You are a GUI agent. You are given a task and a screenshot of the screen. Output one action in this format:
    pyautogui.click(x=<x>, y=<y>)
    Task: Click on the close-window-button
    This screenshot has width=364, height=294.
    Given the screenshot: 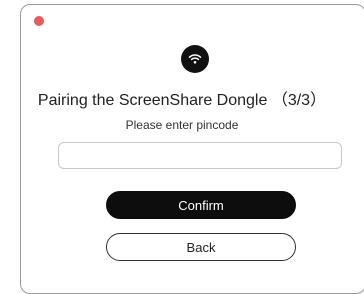 What is the action you would take?
    pyautogui.click(x=39, y=21)
    